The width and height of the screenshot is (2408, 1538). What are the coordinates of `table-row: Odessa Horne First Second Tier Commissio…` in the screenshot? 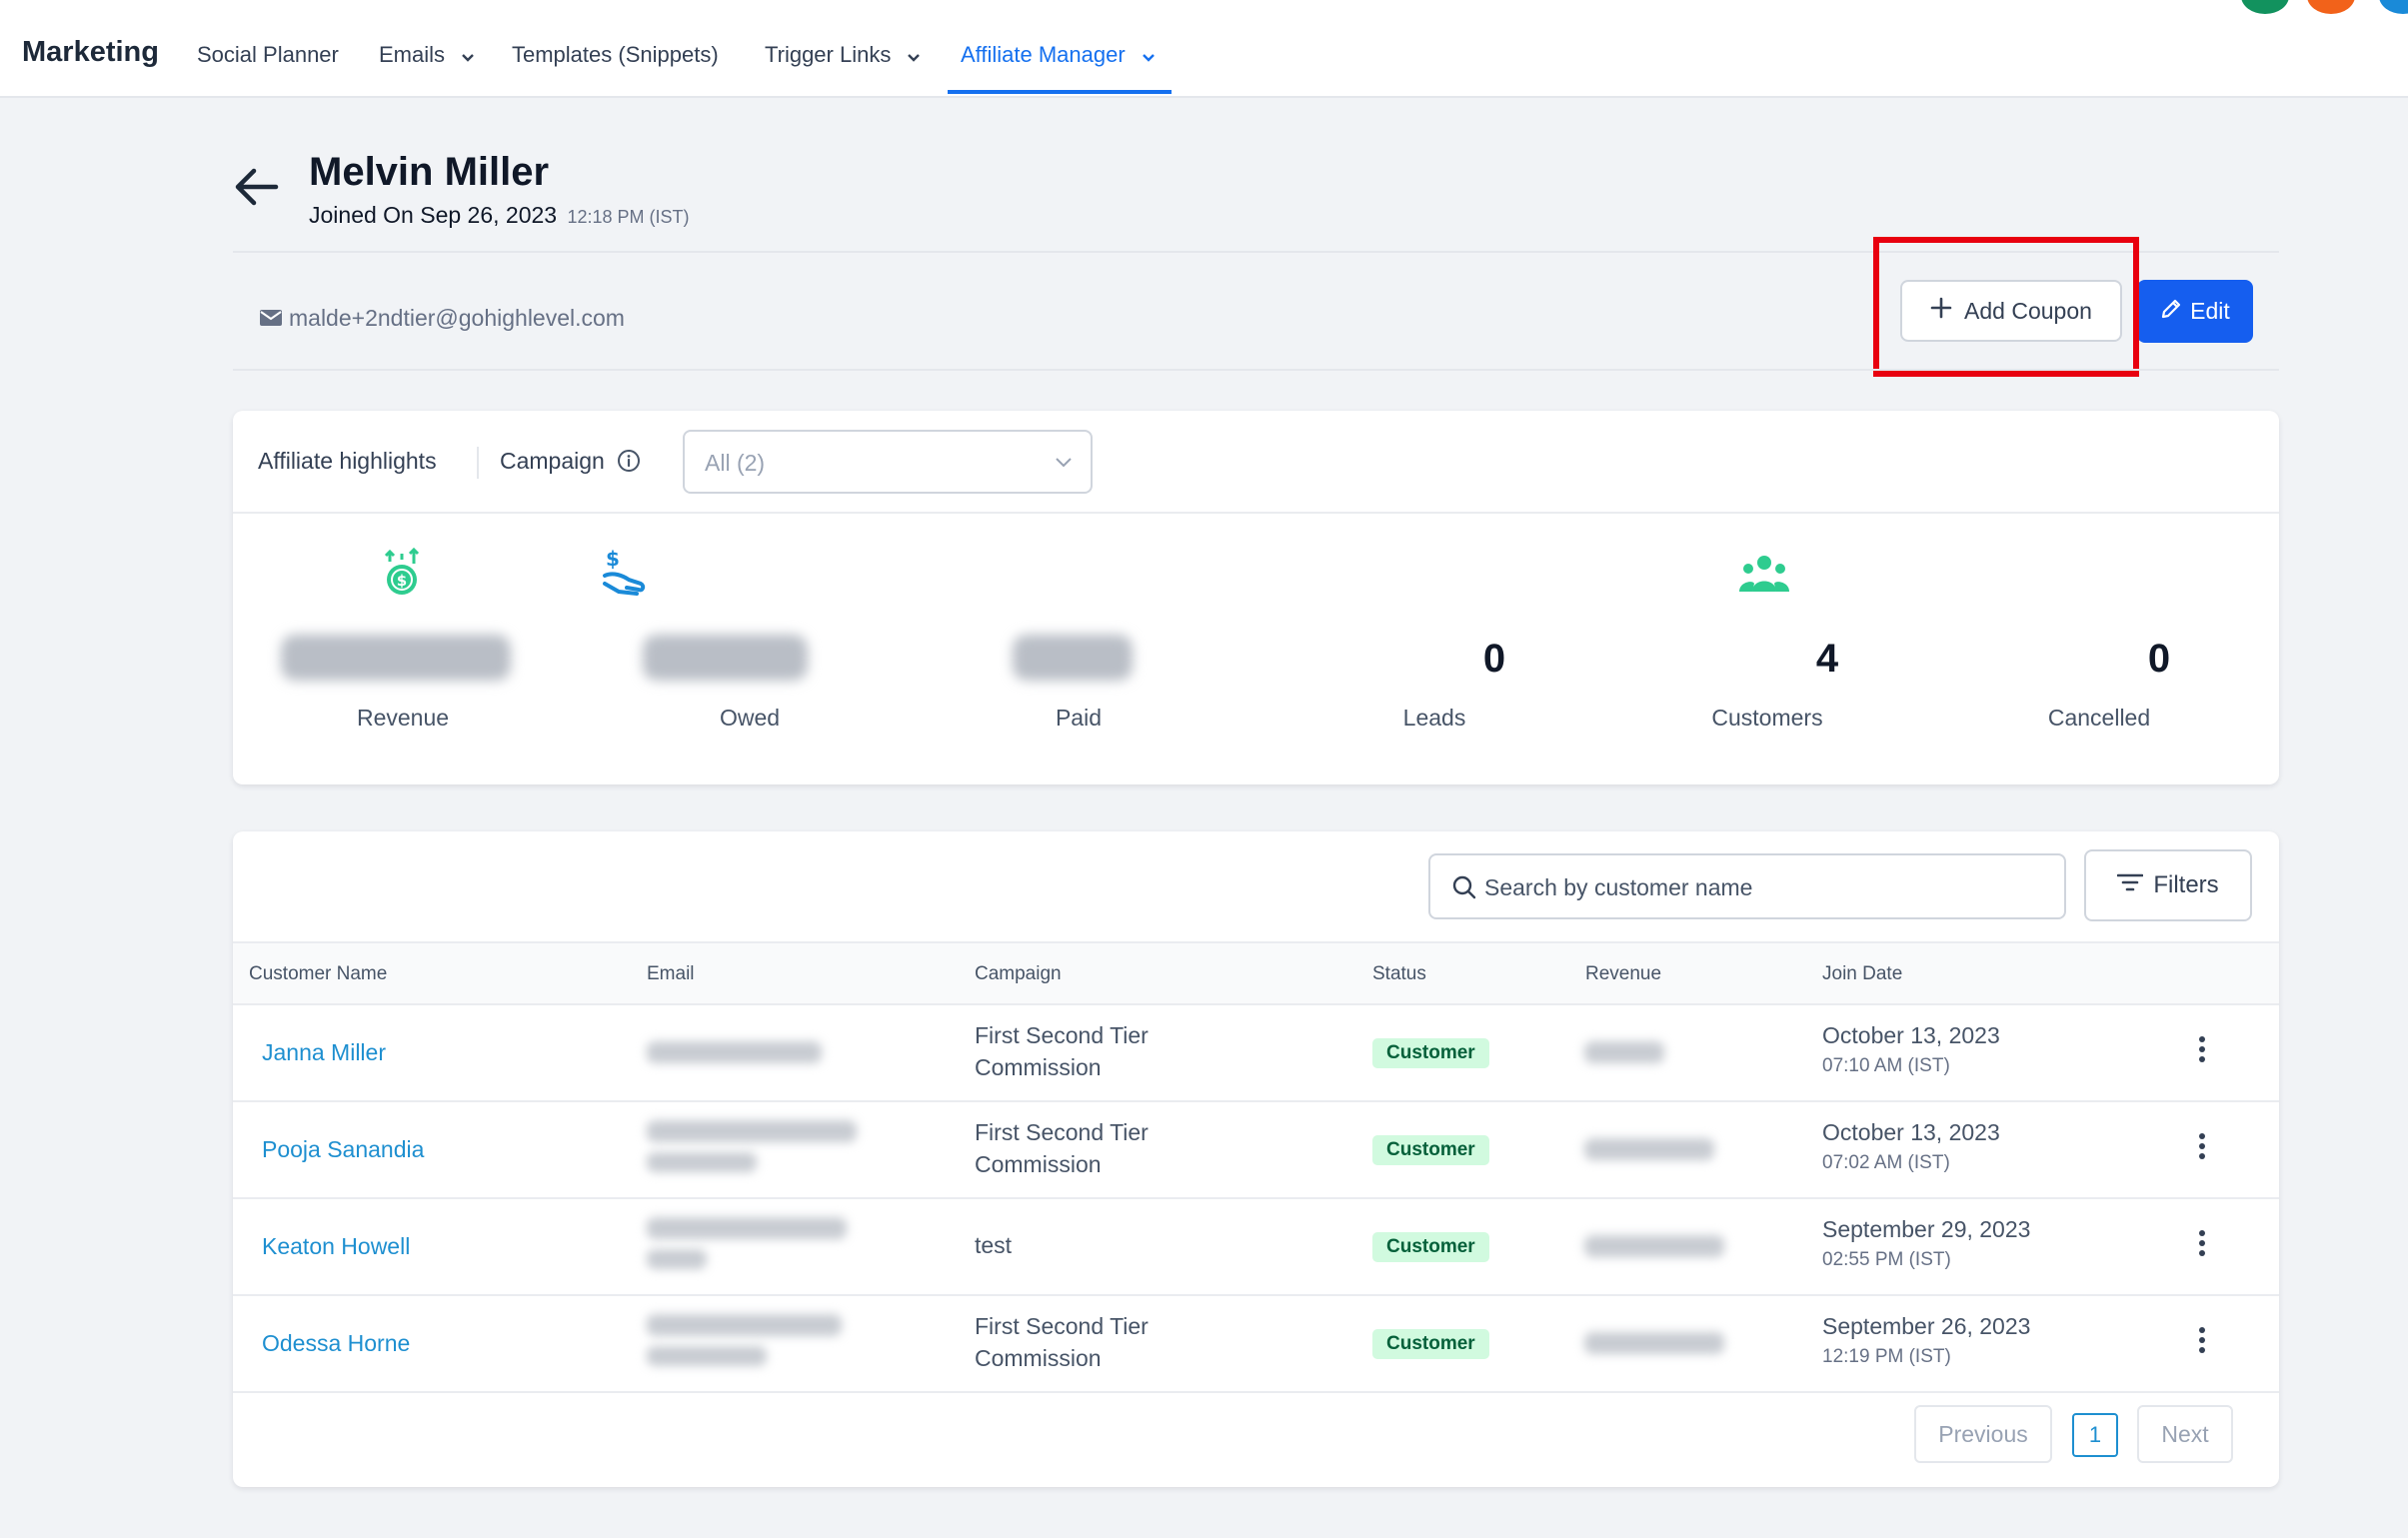 It's located at (1256, 1343).